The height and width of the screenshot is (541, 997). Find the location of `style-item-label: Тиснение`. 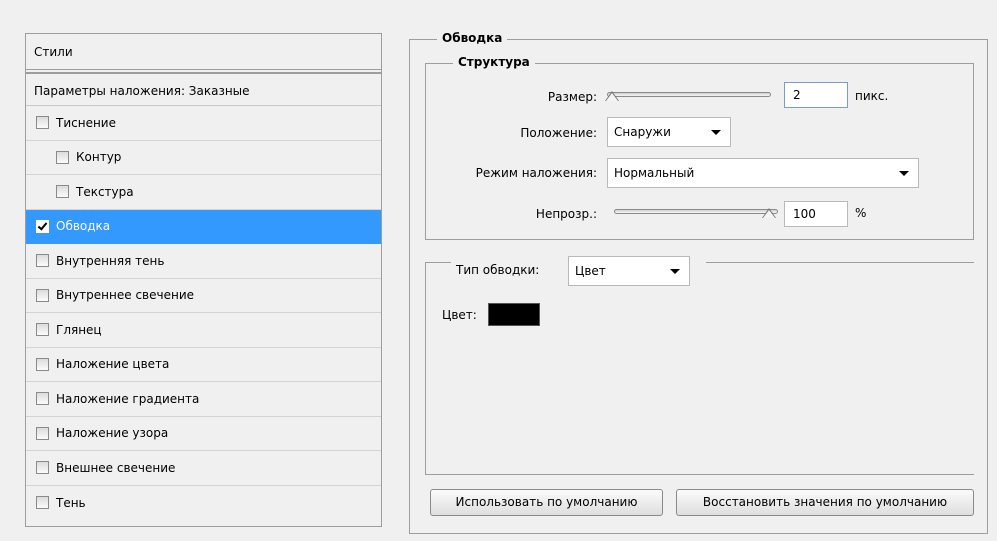

style-item-label: Тиснение is located at coordinates (86, 122).